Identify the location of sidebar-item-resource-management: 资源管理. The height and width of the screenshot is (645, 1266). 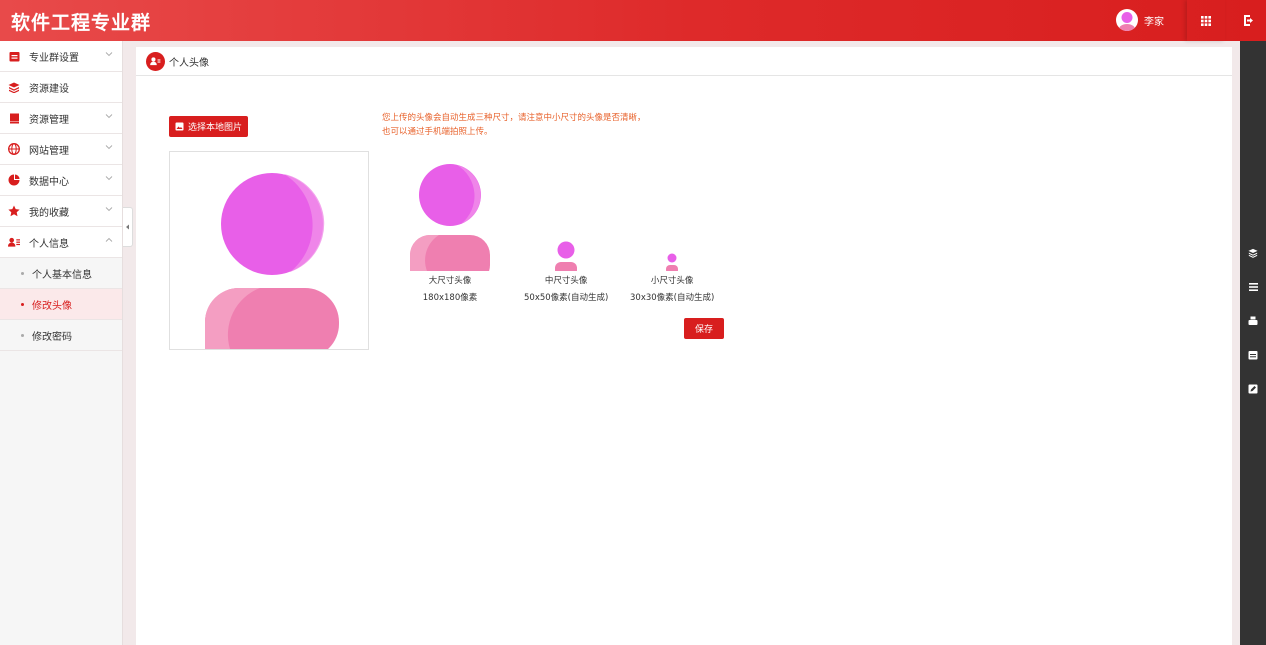
(61, 118).